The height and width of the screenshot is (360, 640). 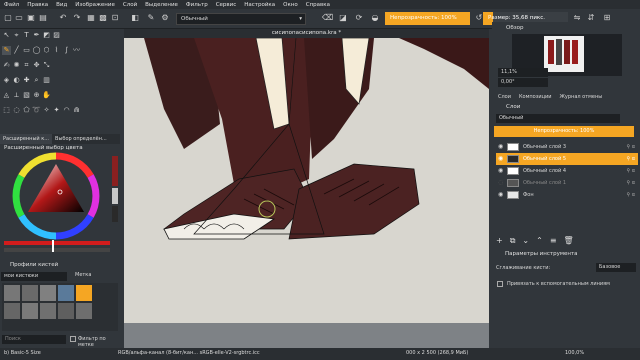 What do you see at coordinates (36, 35) in the screenshot?
I see `calligraphy-icon: ✒` at bounding box center [36, 35].